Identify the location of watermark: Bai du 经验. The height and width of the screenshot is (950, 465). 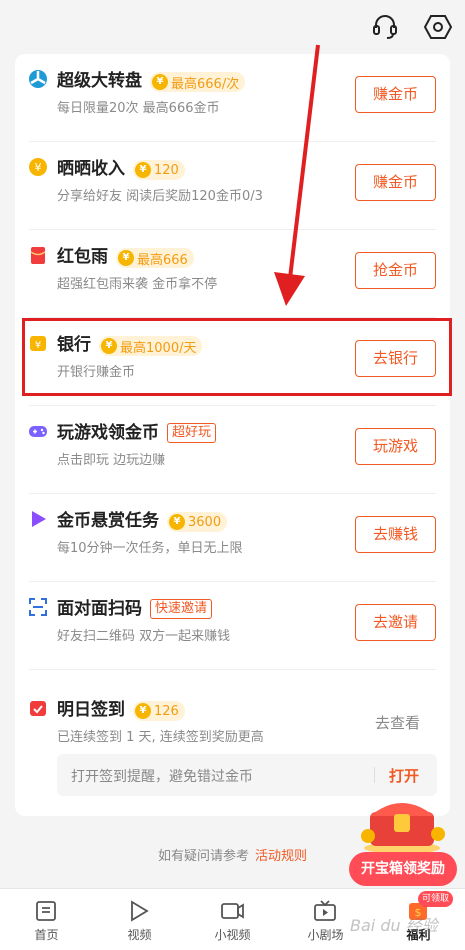
(394, 925).